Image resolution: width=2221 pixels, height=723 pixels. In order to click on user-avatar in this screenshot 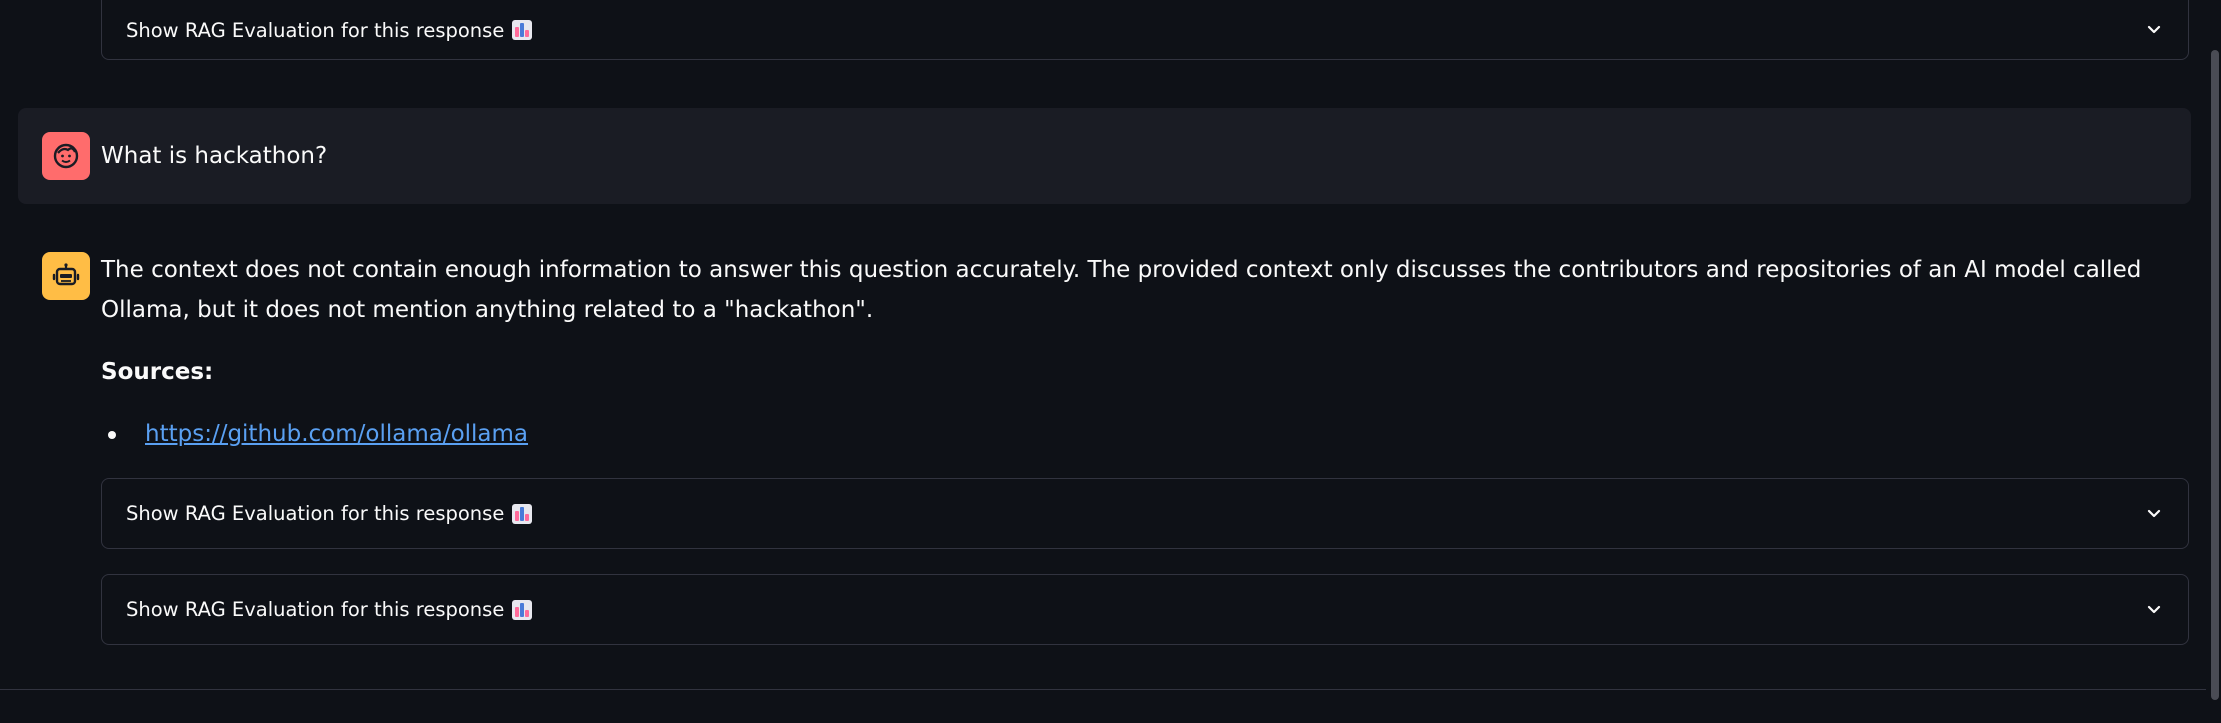, I will do `click(66, 156)`.